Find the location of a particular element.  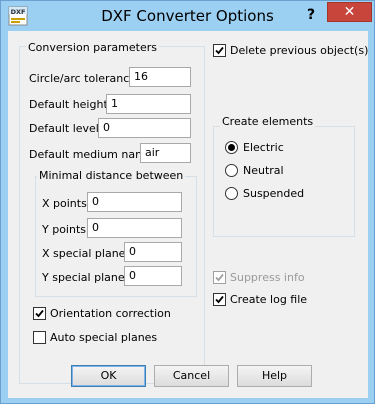

auto-special-planes-checkbox is located at coordinates (39, 337).